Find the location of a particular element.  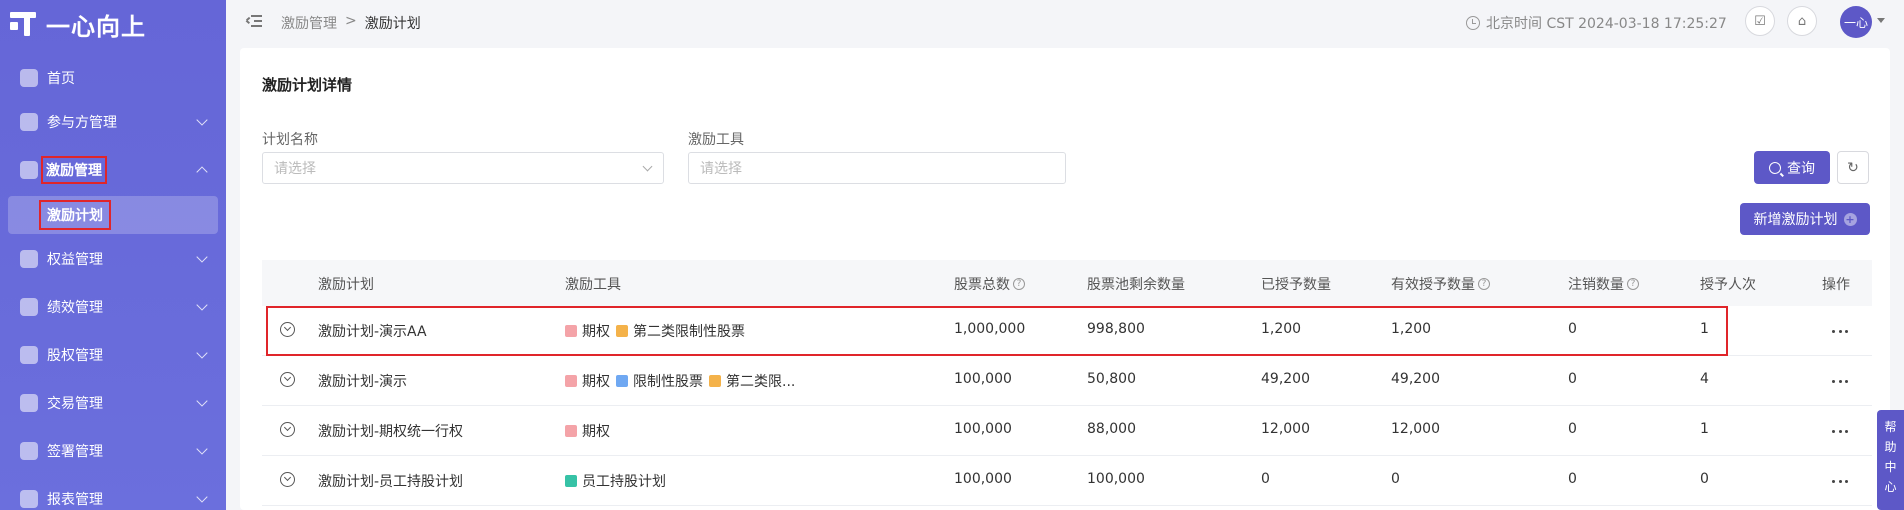

col-total: 股票总数? is located at coordinates (989, 284).